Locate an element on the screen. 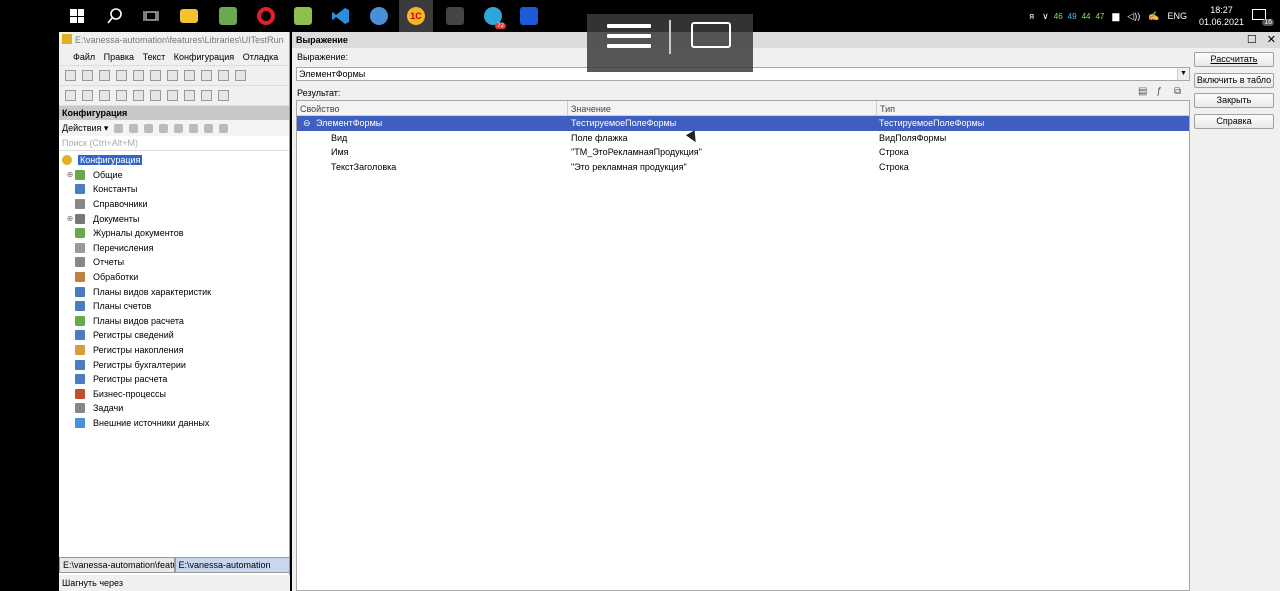 The width and height of the screenshot is (1280, 591). copy-result-icon: ⧉ is located at coordinates (1180, 92).